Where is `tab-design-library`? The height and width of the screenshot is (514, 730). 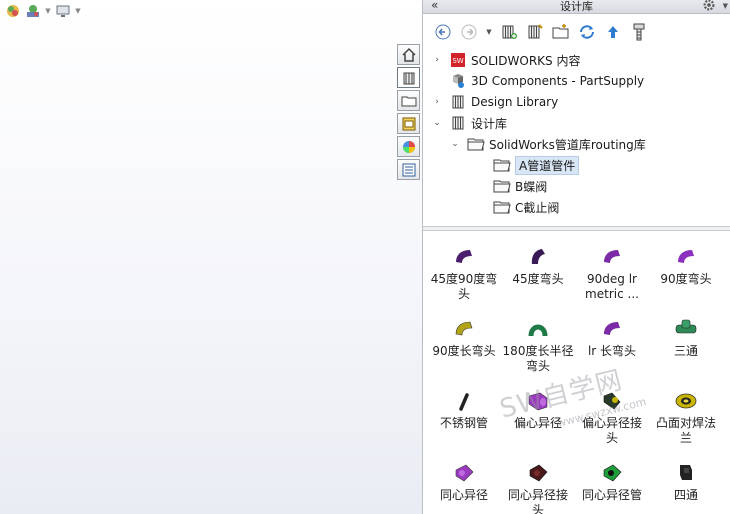 tab-design-library is located at coordinates (408, 77).